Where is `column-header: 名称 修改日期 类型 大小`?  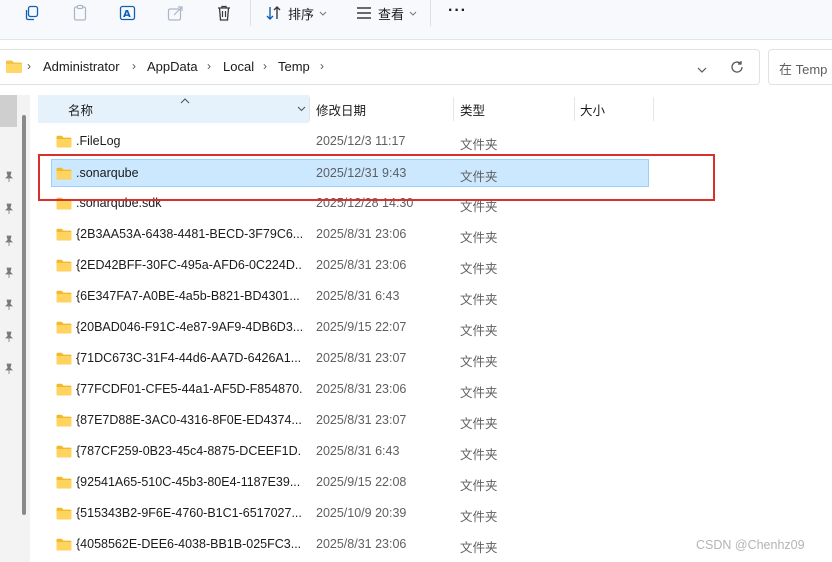 column-header: 名称 修改日期 类型 大小 is located at coordinates (346, 109).